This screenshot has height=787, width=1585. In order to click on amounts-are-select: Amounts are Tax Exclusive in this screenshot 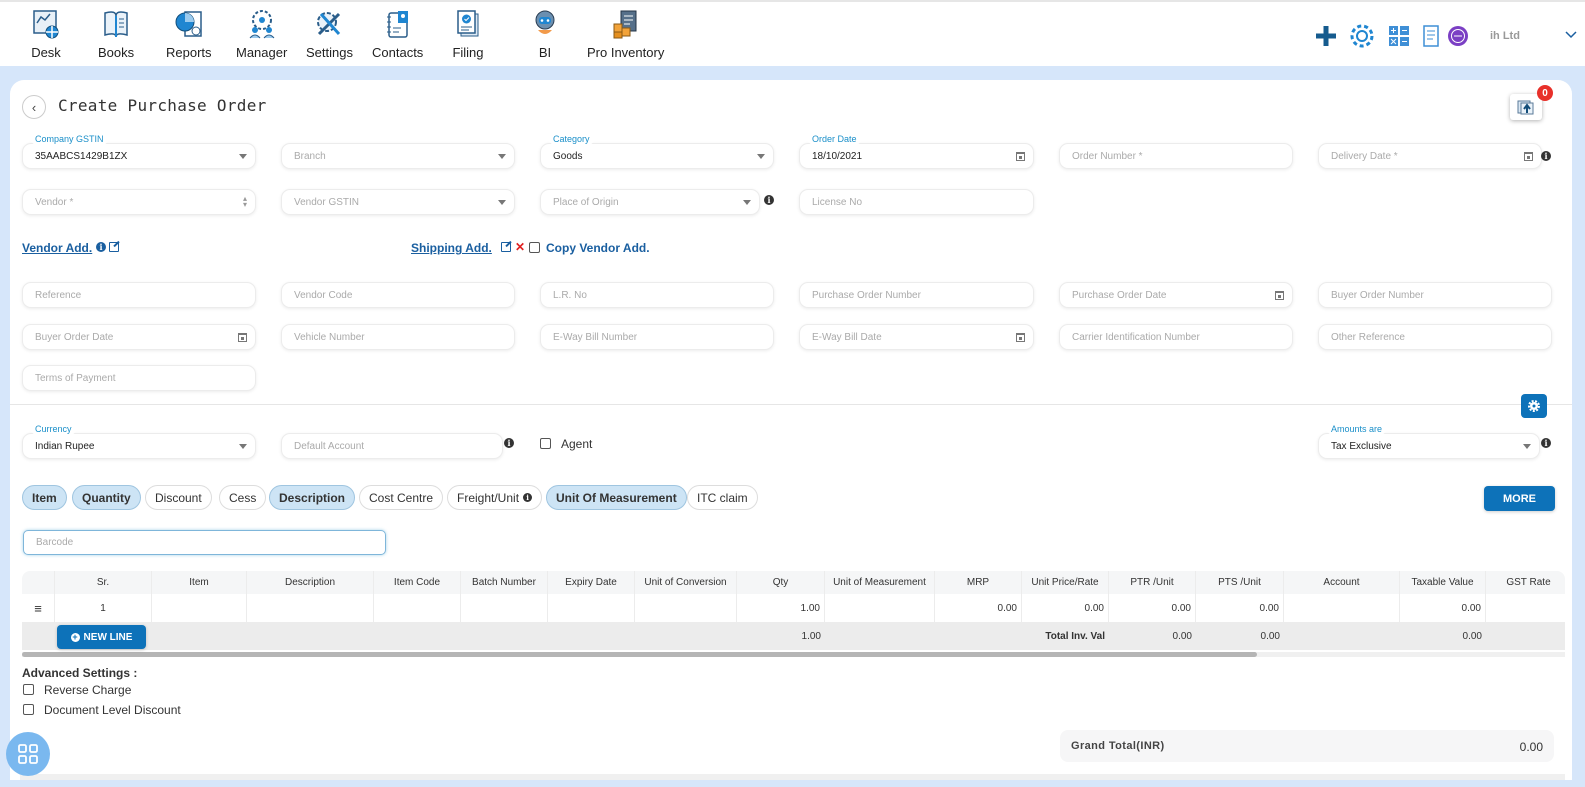, I will do `click(1429, 441)`.